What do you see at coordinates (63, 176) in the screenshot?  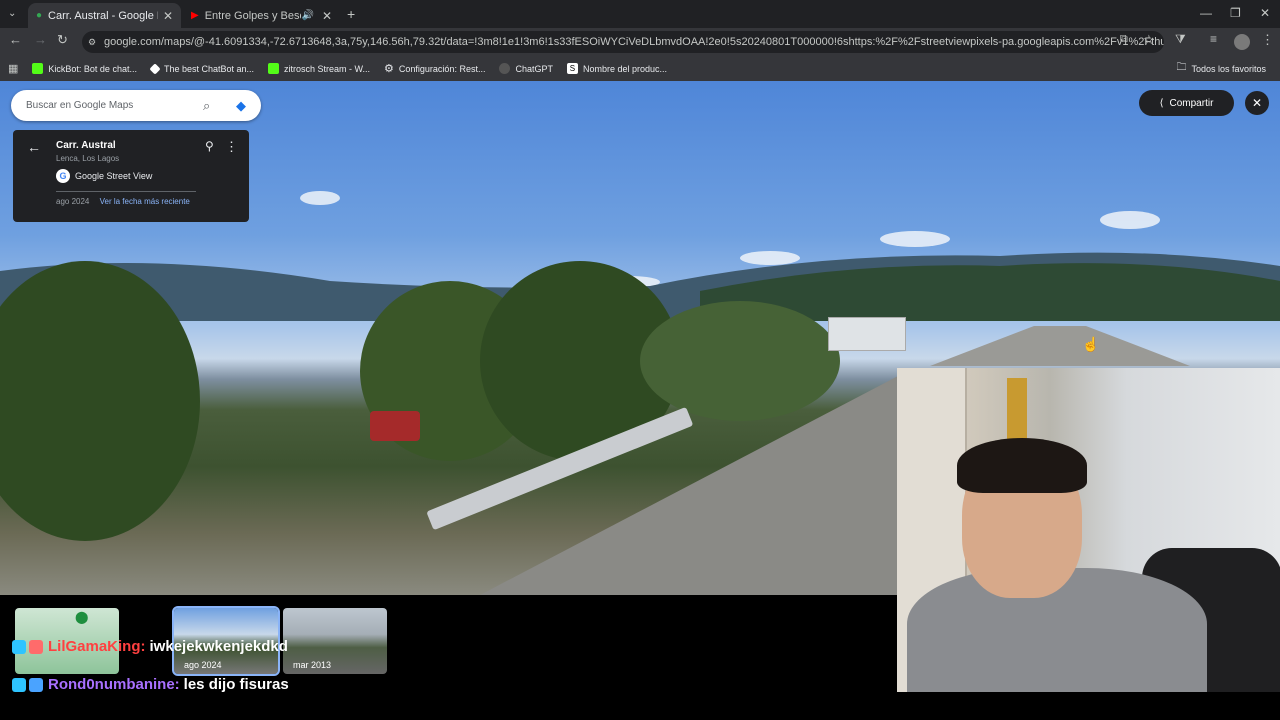 I see `google-logo-icon: G` at bounding box center [63, 176].